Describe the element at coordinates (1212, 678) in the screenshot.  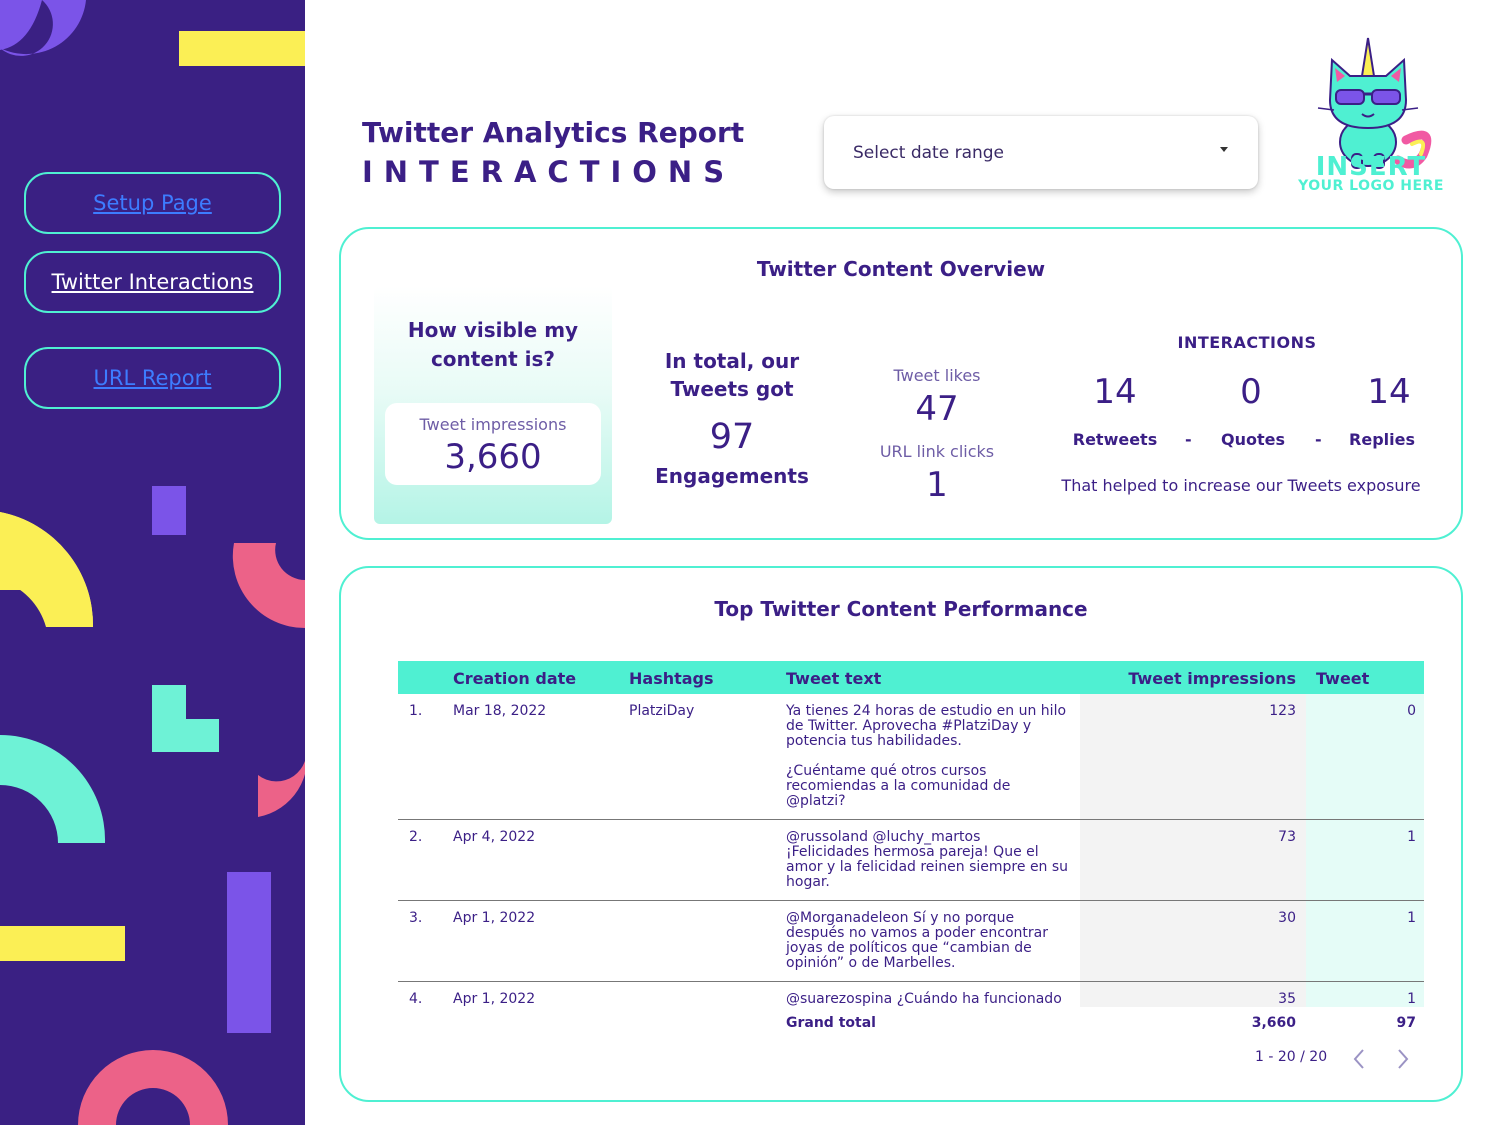
I see `col-tweet-impressions: Tweet impressions` at that location.